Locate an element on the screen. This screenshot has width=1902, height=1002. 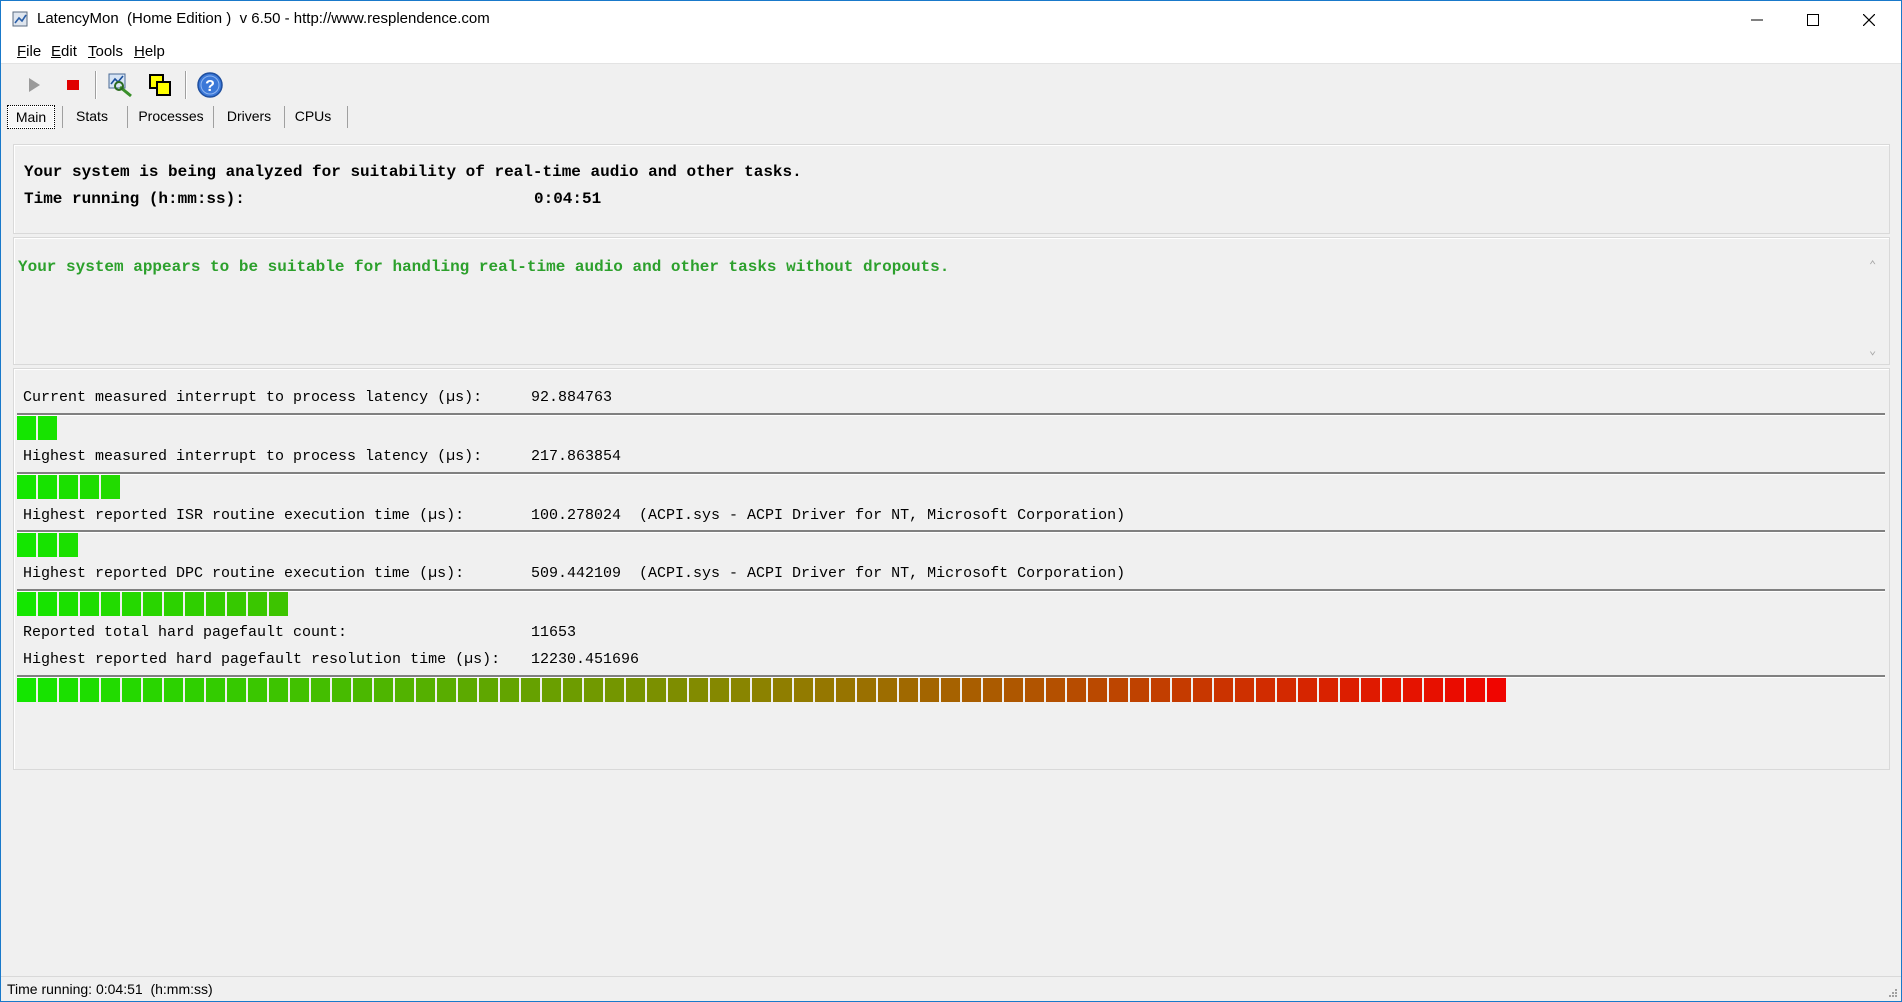
menu-edit: Edit is located at coordinates (64, 51).